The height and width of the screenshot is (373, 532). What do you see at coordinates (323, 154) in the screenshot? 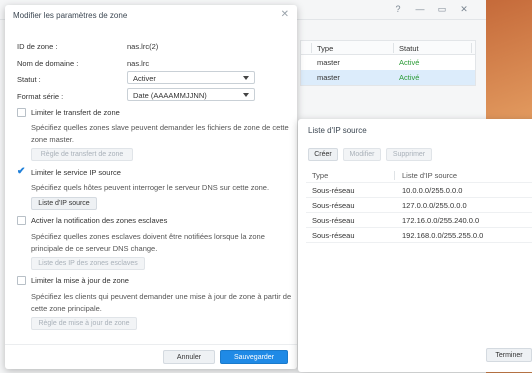
I see `create-button: Créer` at bounding box center [323, 154].